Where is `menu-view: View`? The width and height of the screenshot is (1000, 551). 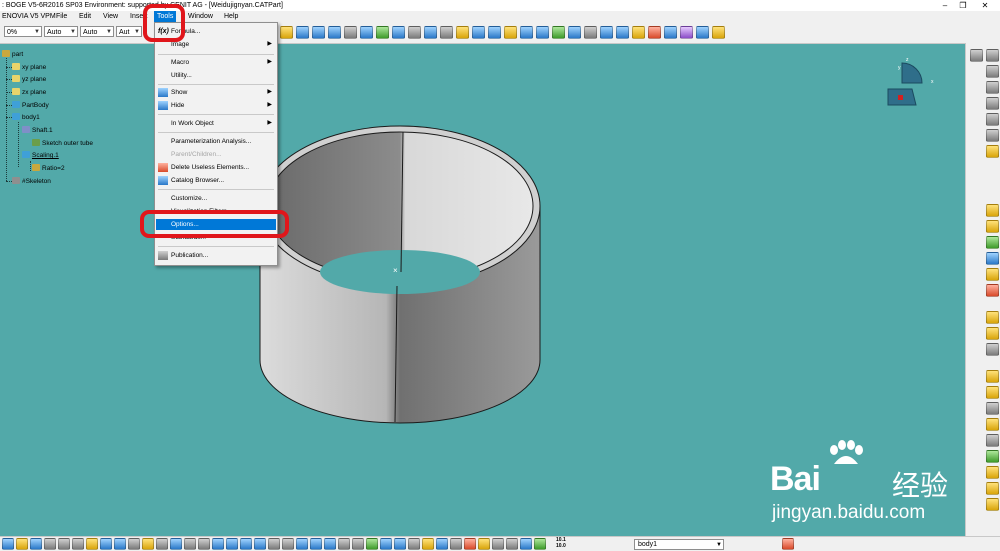 menu-view: View is located at coordinates (110, 16).